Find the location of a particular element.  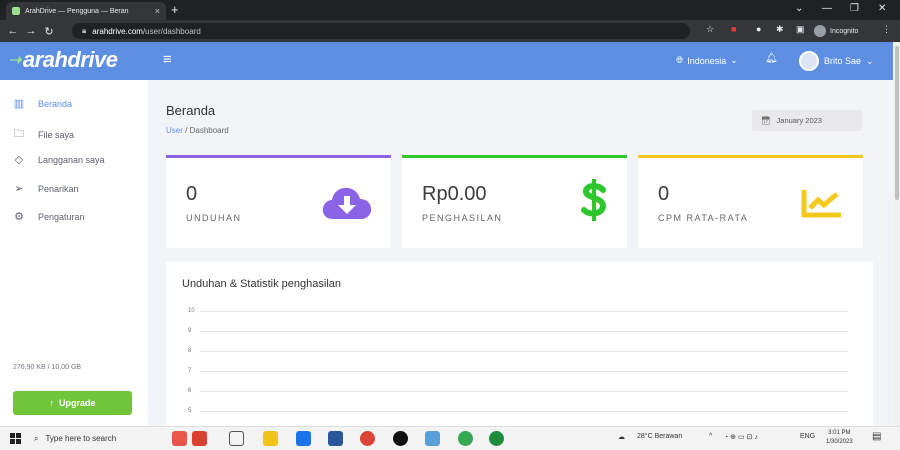

sidebar-item-label: Langganan saya is located at coordinates (71, 159).